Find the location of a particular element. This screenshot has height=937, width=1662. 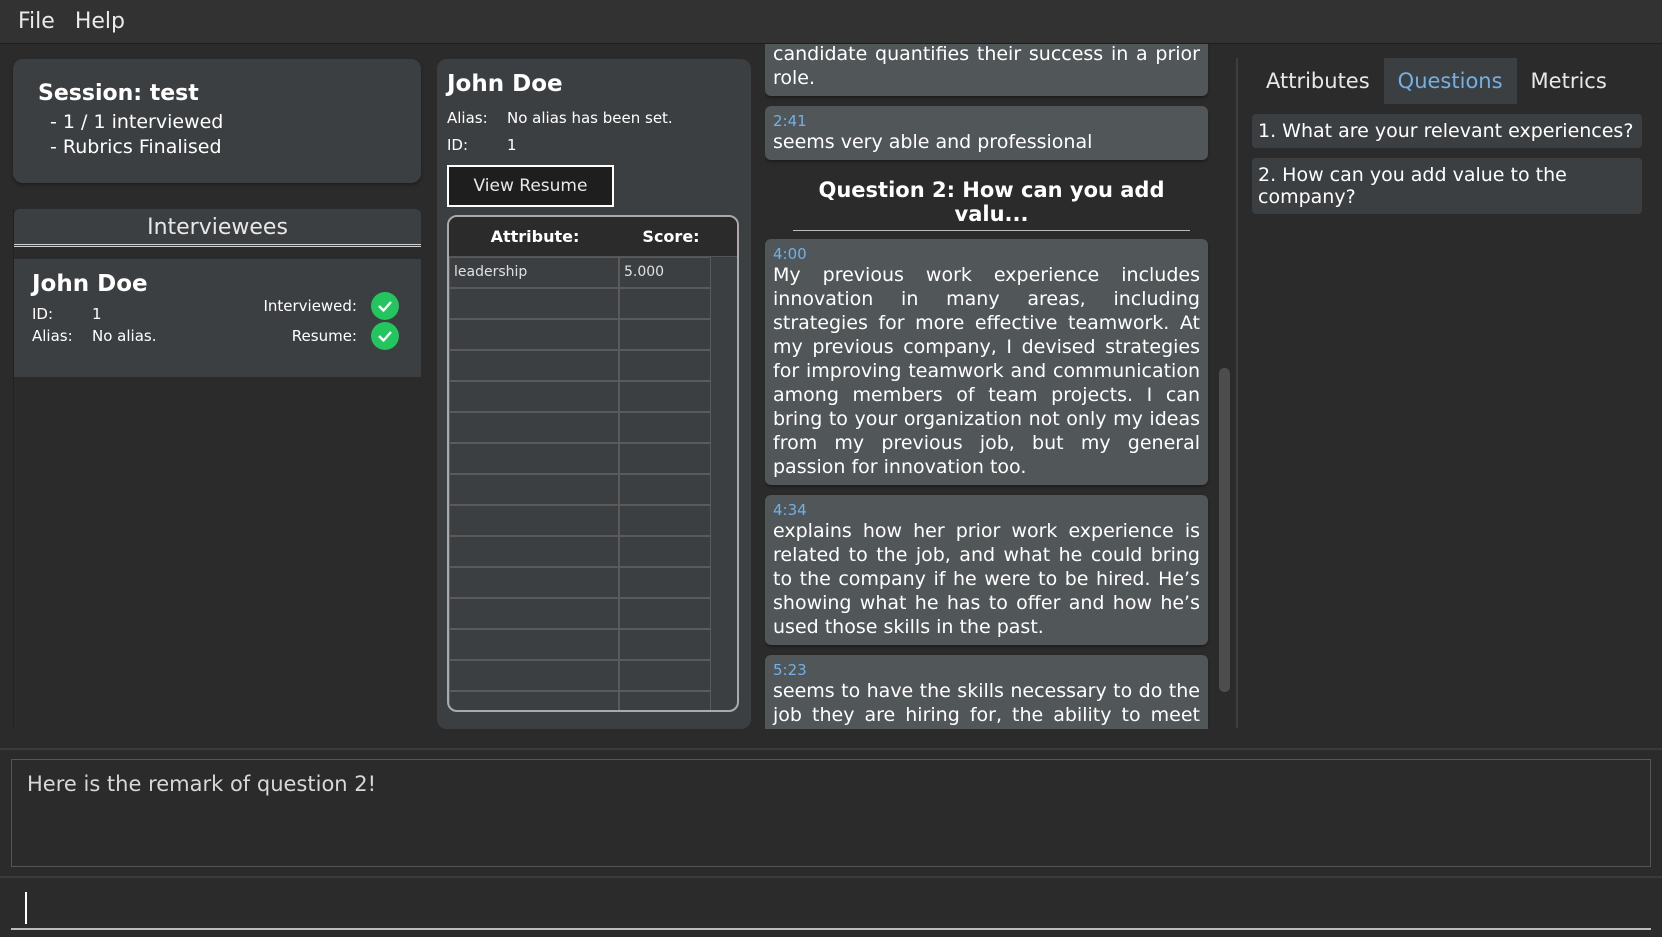

score-cell: 5.000 is located at coordinates (665, 272).